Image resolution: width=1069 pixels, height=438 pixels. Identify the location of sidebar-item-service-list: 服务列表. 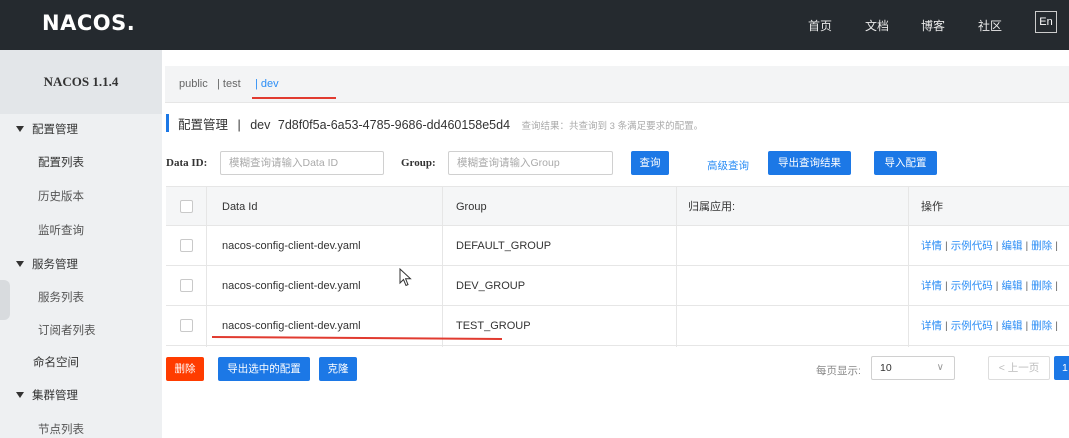
(61, 297).